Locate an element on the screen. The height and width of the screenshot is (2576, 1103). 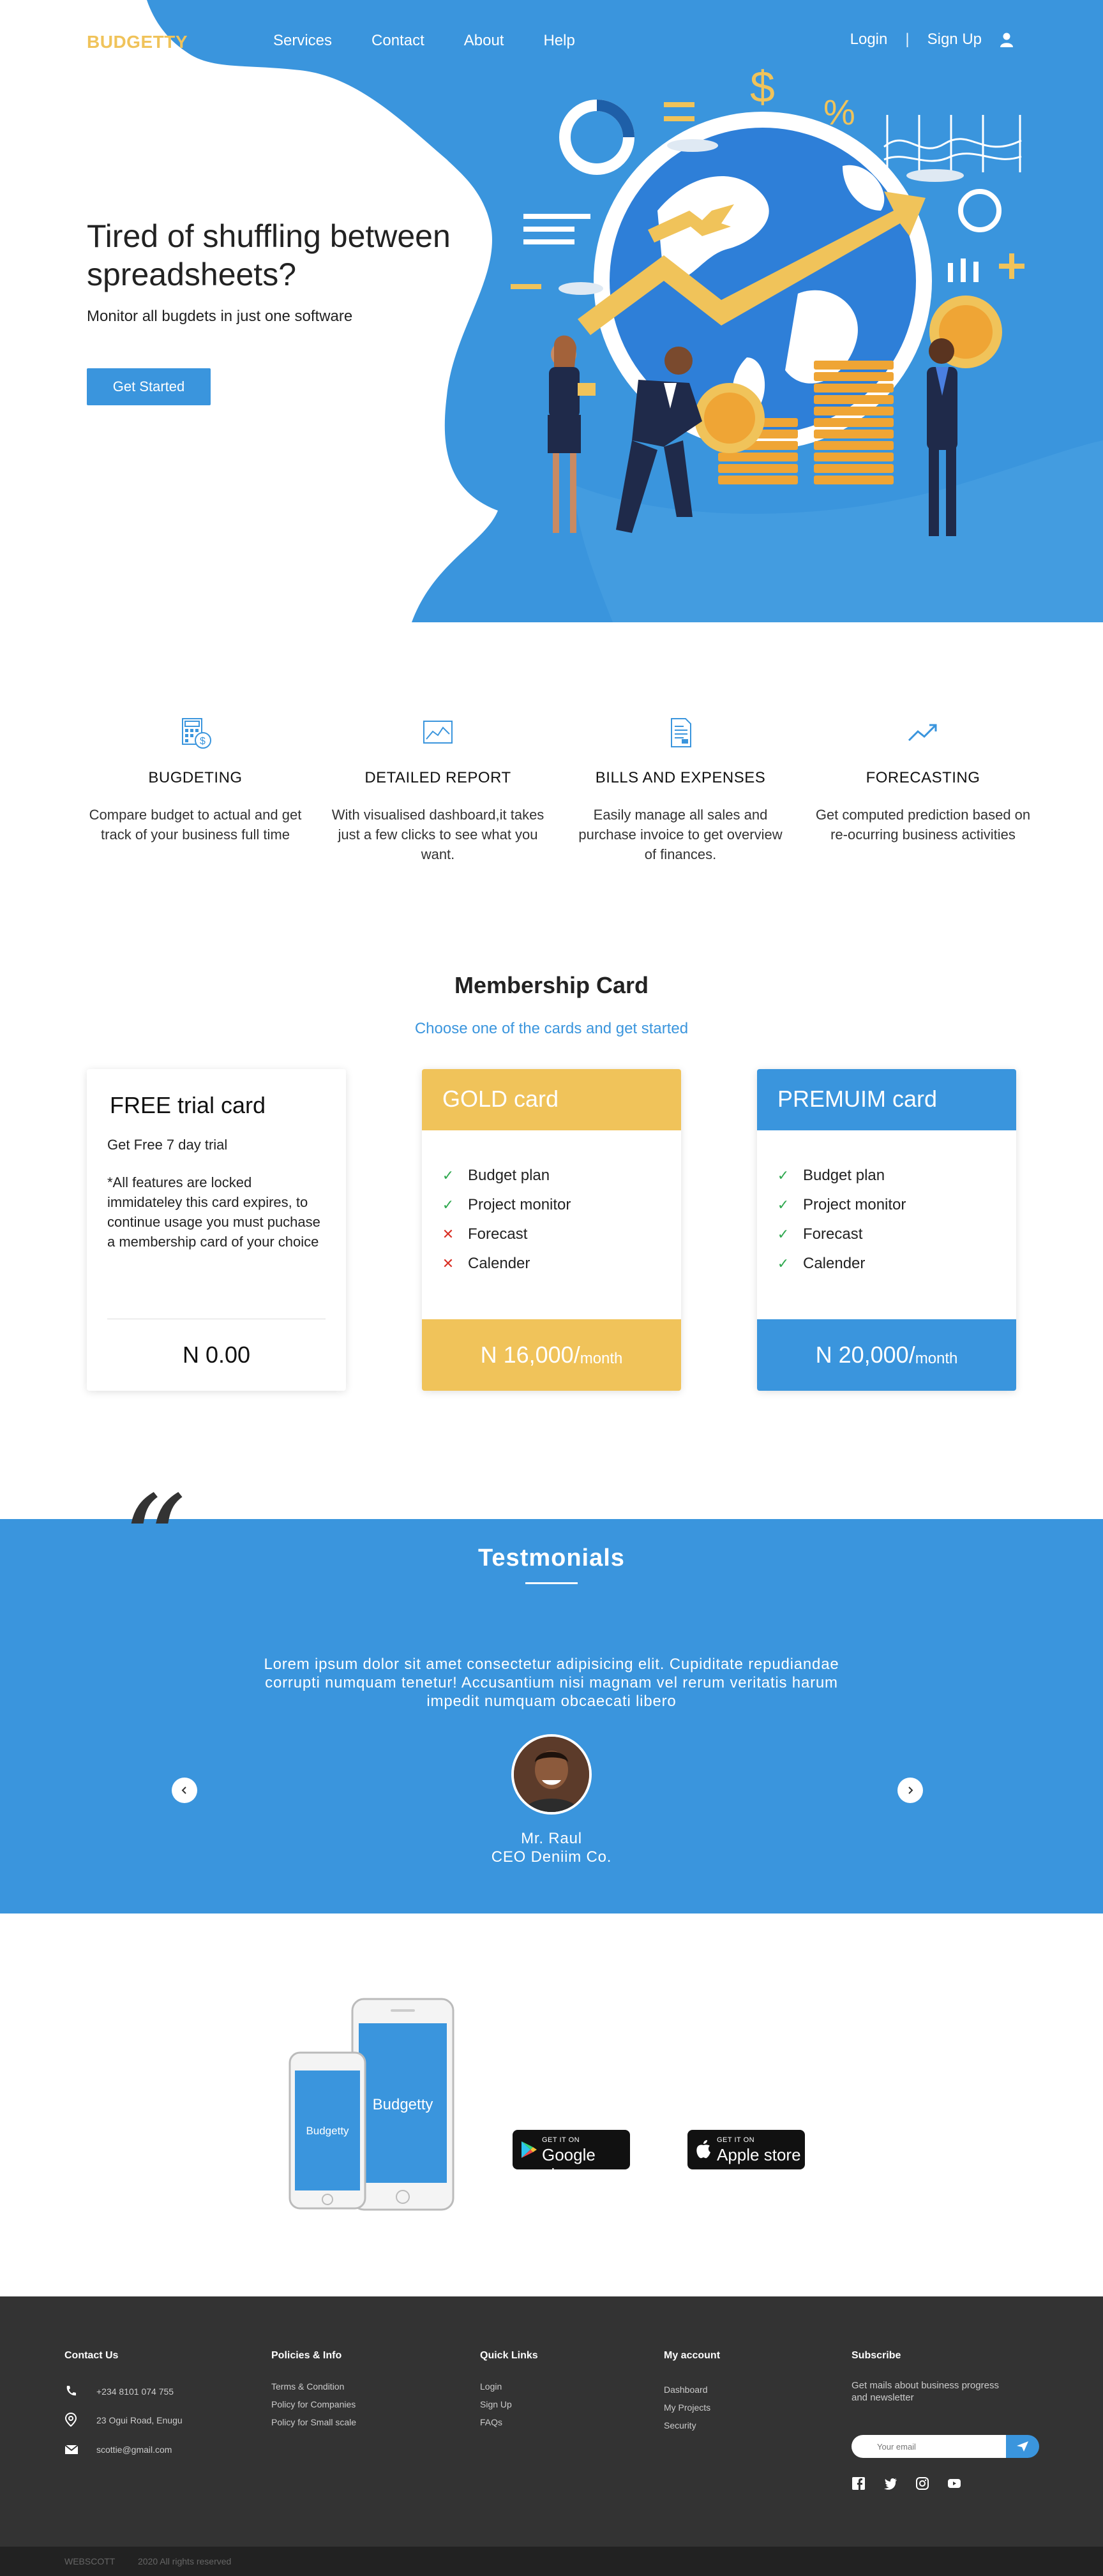
location-icon is located at coordinates (70, 2420).